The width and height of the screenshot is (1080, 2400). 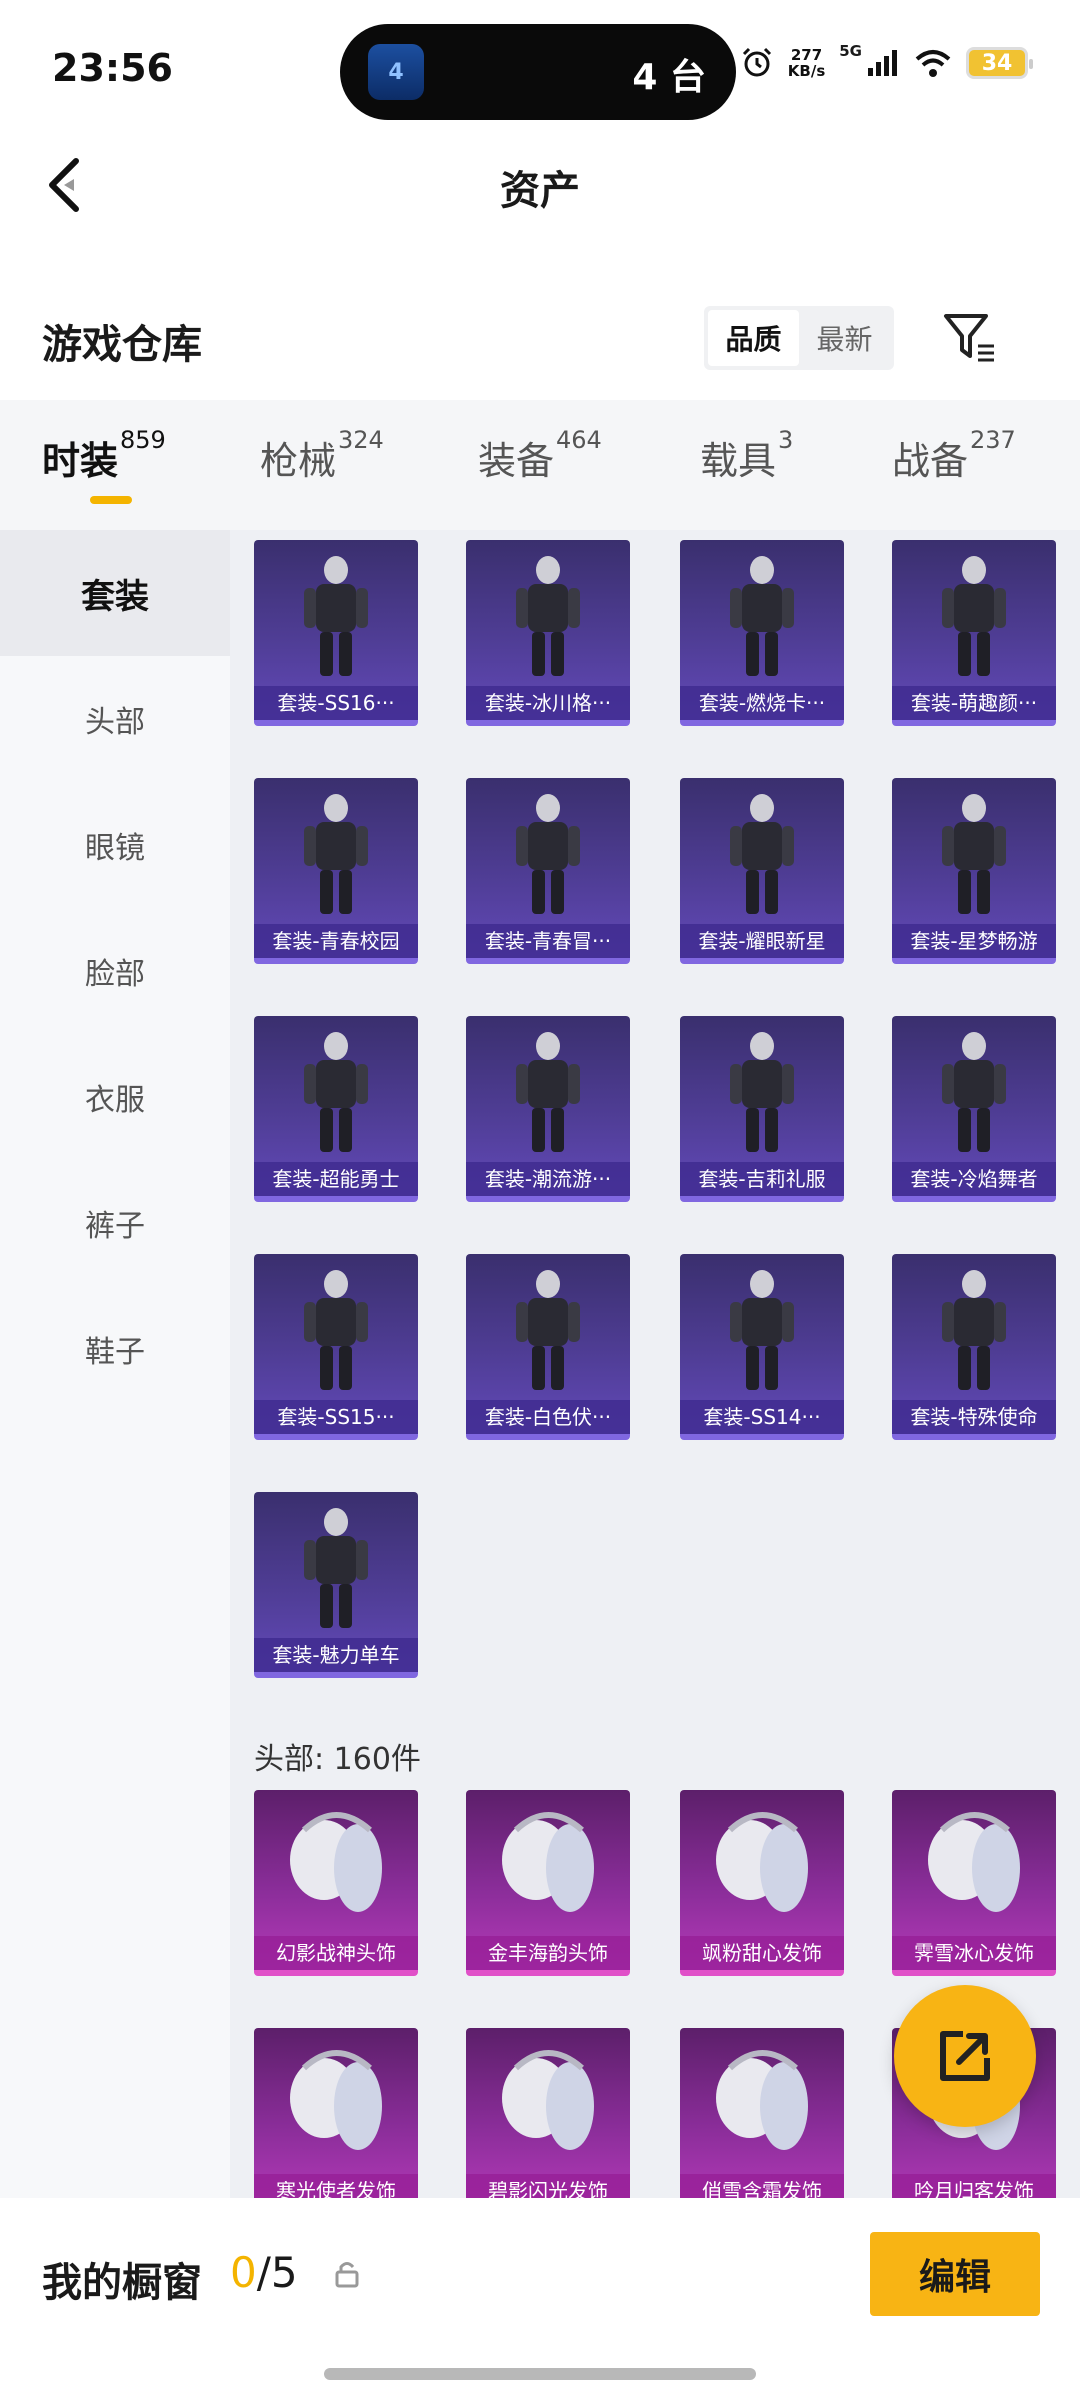 I want to click on outfit-card: 套装-星梦畅游, so click(x=974, y=871).